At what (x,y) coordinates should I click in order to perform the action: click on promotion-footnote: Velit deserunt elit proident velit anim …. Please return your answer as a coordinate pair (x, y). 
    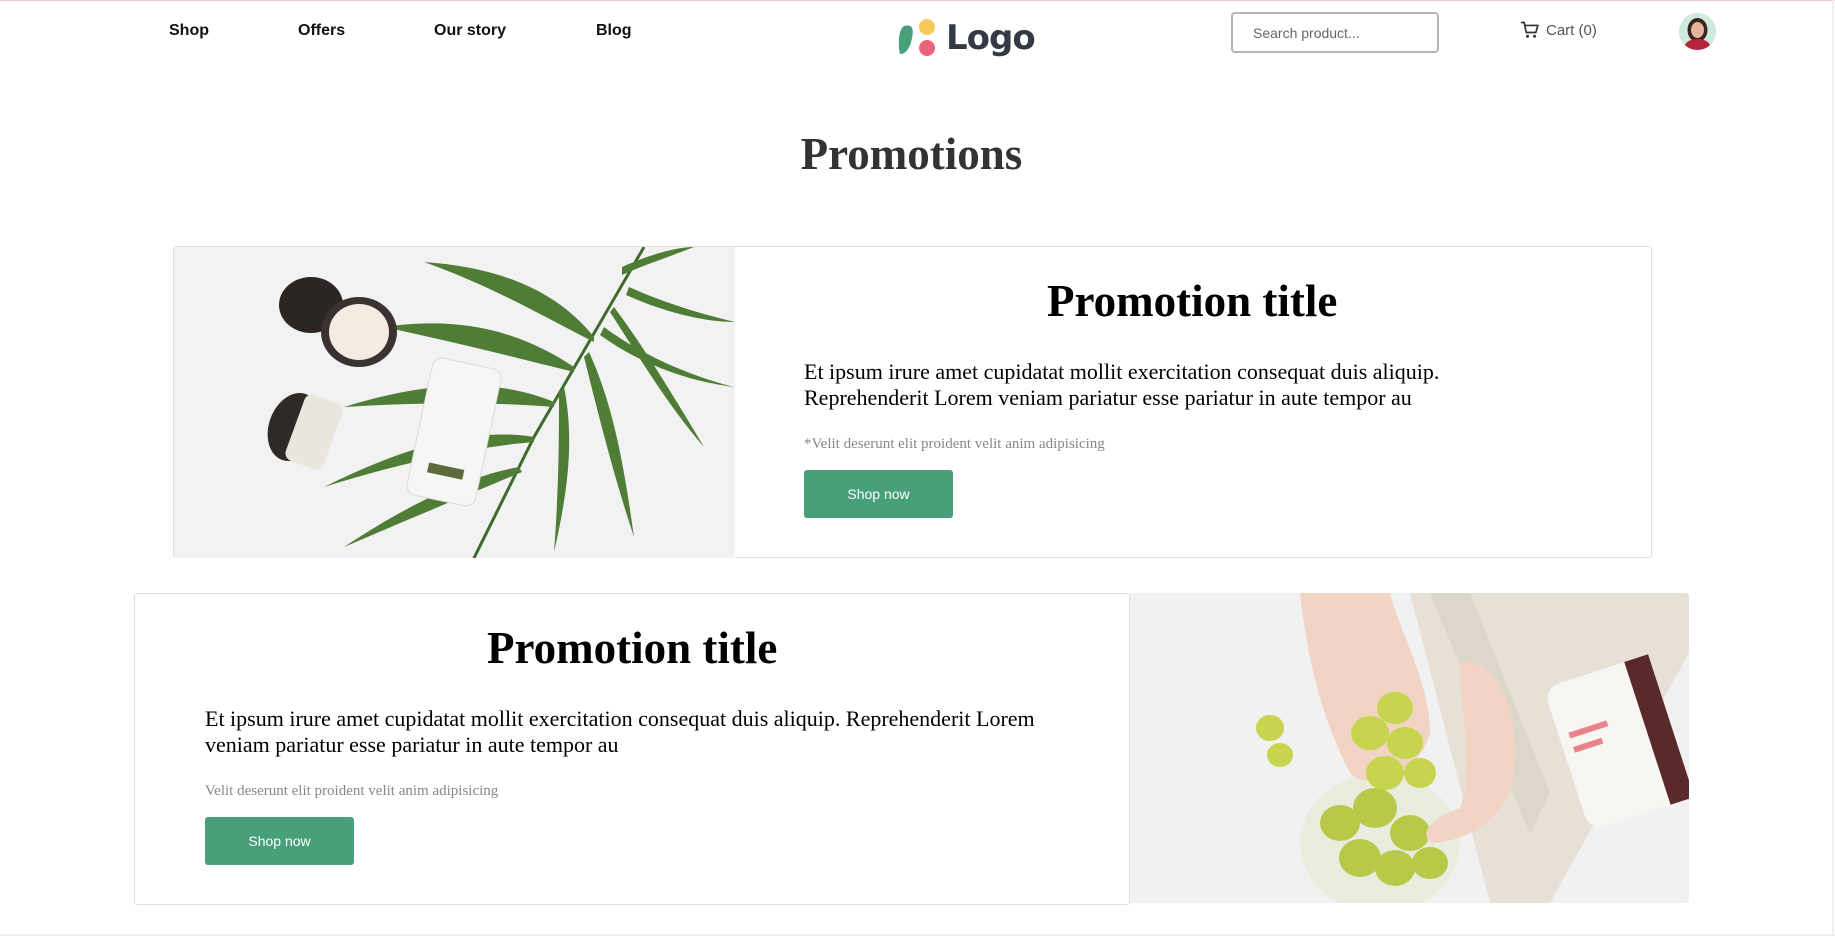
    Looking at the image, I should click on (352, 791).